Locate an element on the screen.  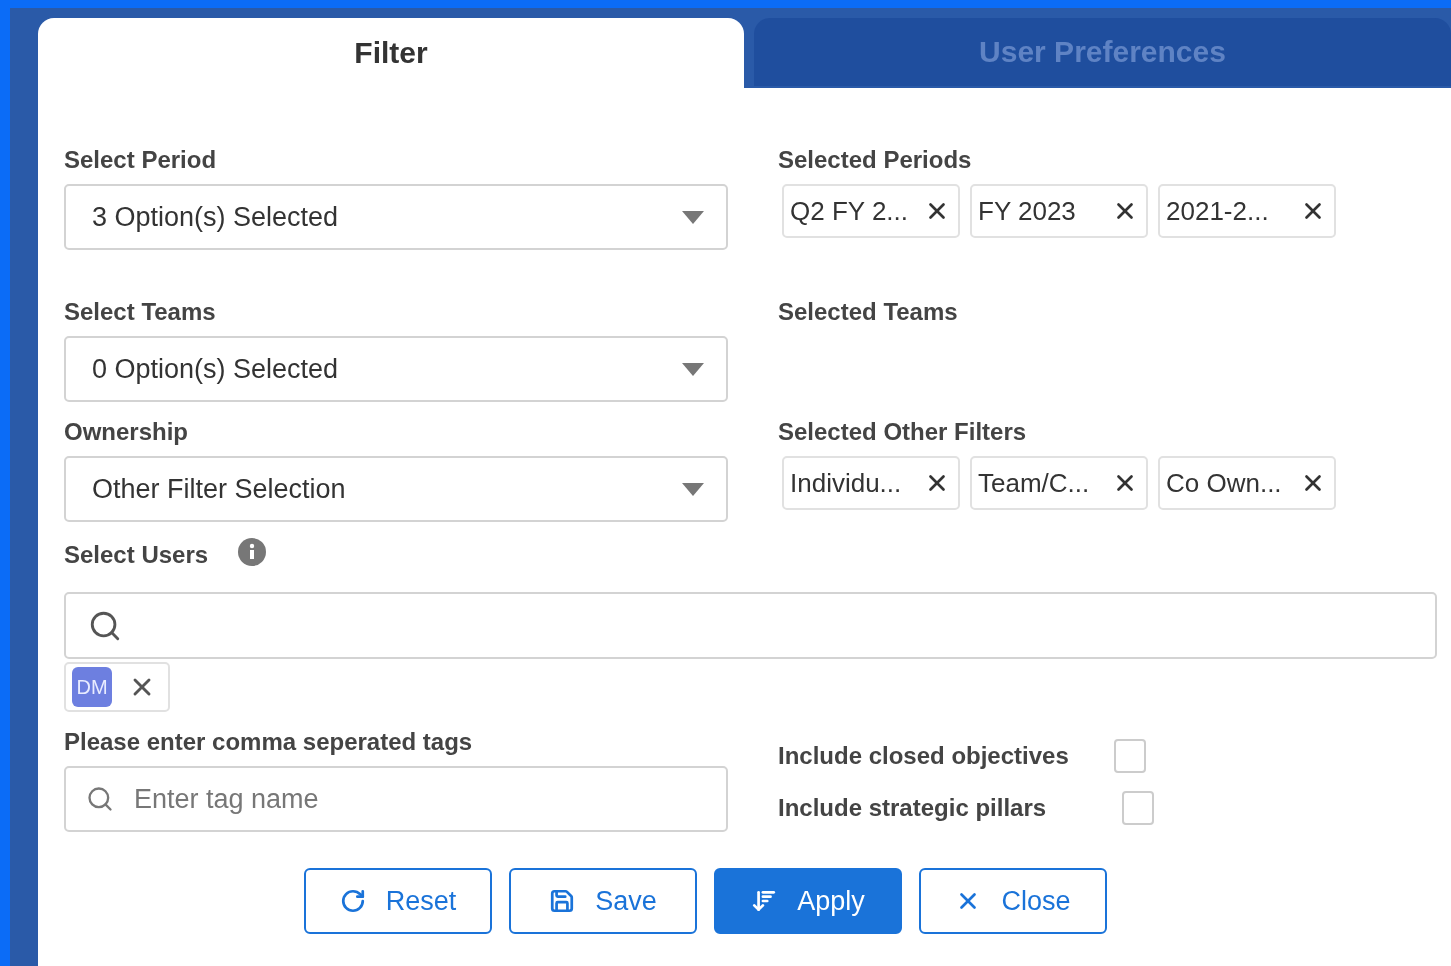
sort-icon is located at coordinates (764, 901).